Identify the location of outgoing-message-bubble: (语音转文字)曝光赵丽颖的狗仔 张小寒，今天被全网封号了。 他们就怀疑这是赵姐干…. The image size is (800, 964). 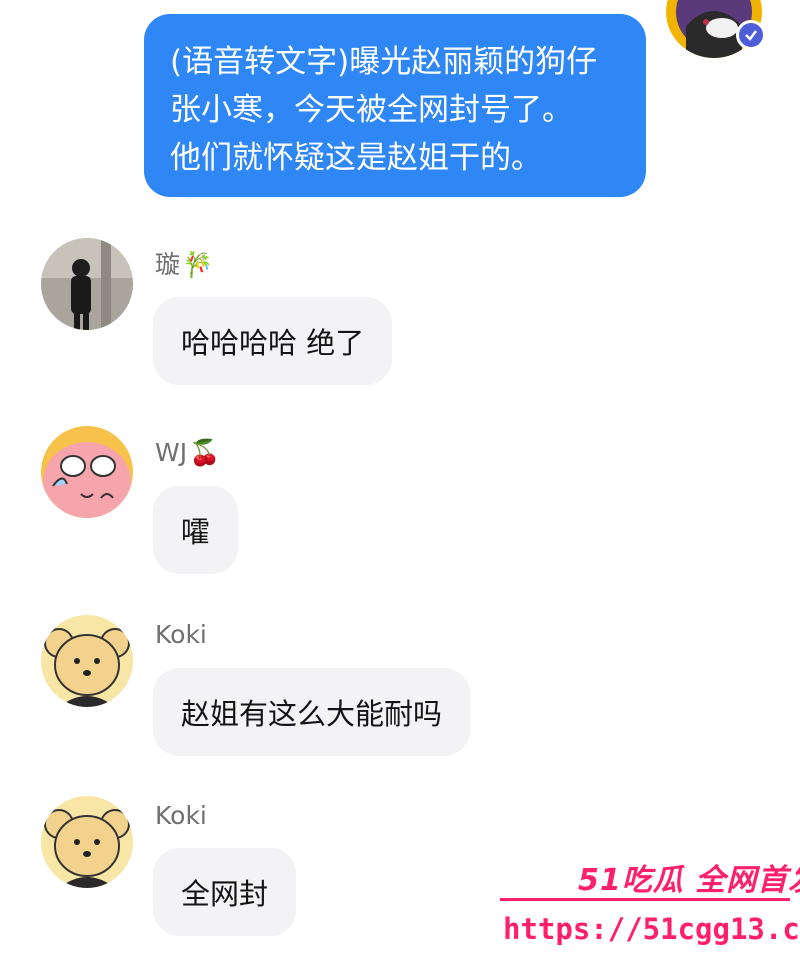
(395, 105).